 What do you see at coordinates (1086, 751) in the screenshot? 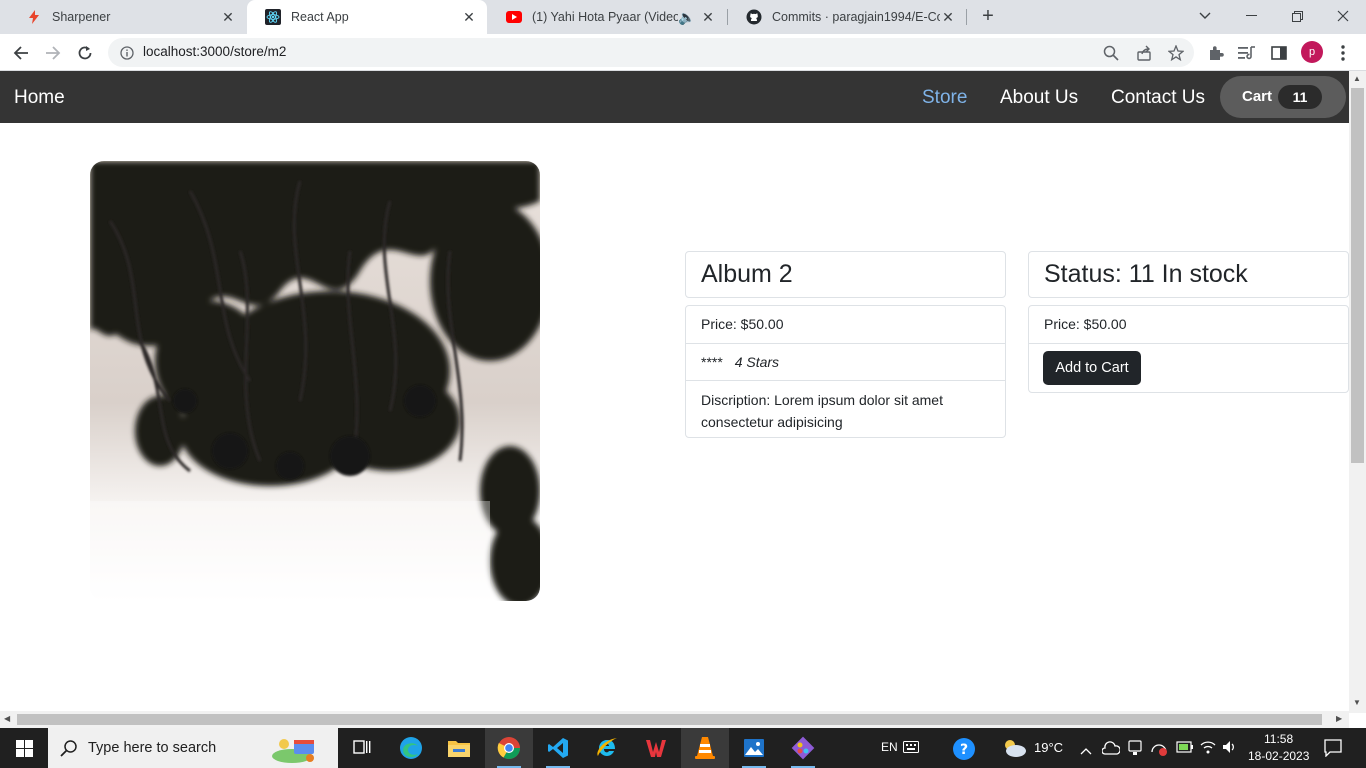
I see `show-hidden-icons-chevron-up-icon` at bounding box center [1086, 751].